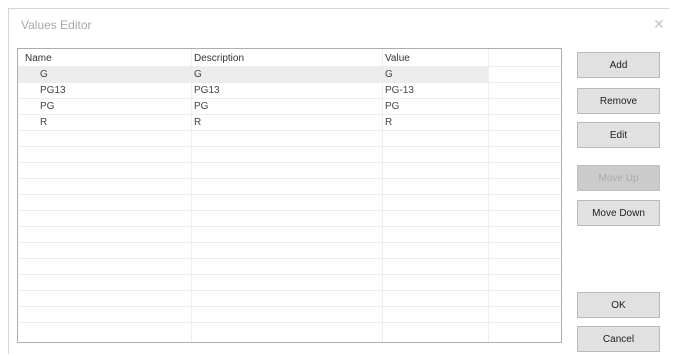  I want to click on cell-name: R, so click(44, 122).